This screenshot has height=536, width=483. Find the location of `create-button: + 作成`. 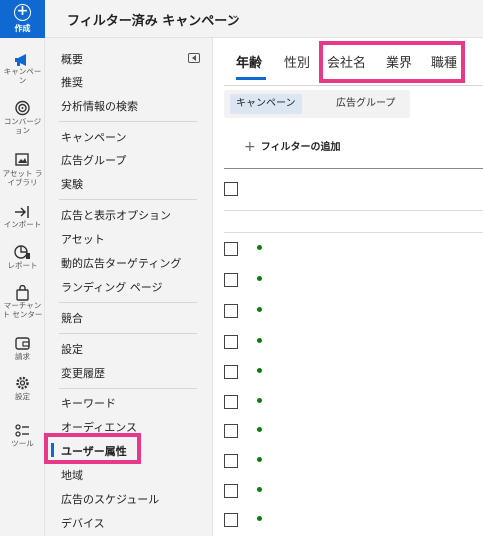

create-button: + 作成 is located at coordinates (22, 19).